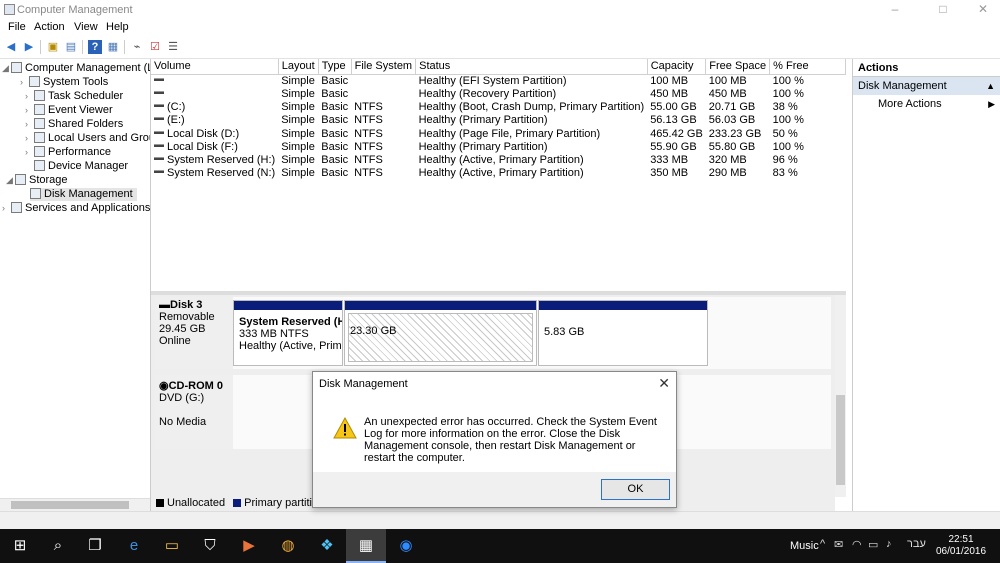 This screenshot has height=563, width=1000. I want to click on start-windows-icon: ⊞, so click(20, 546).